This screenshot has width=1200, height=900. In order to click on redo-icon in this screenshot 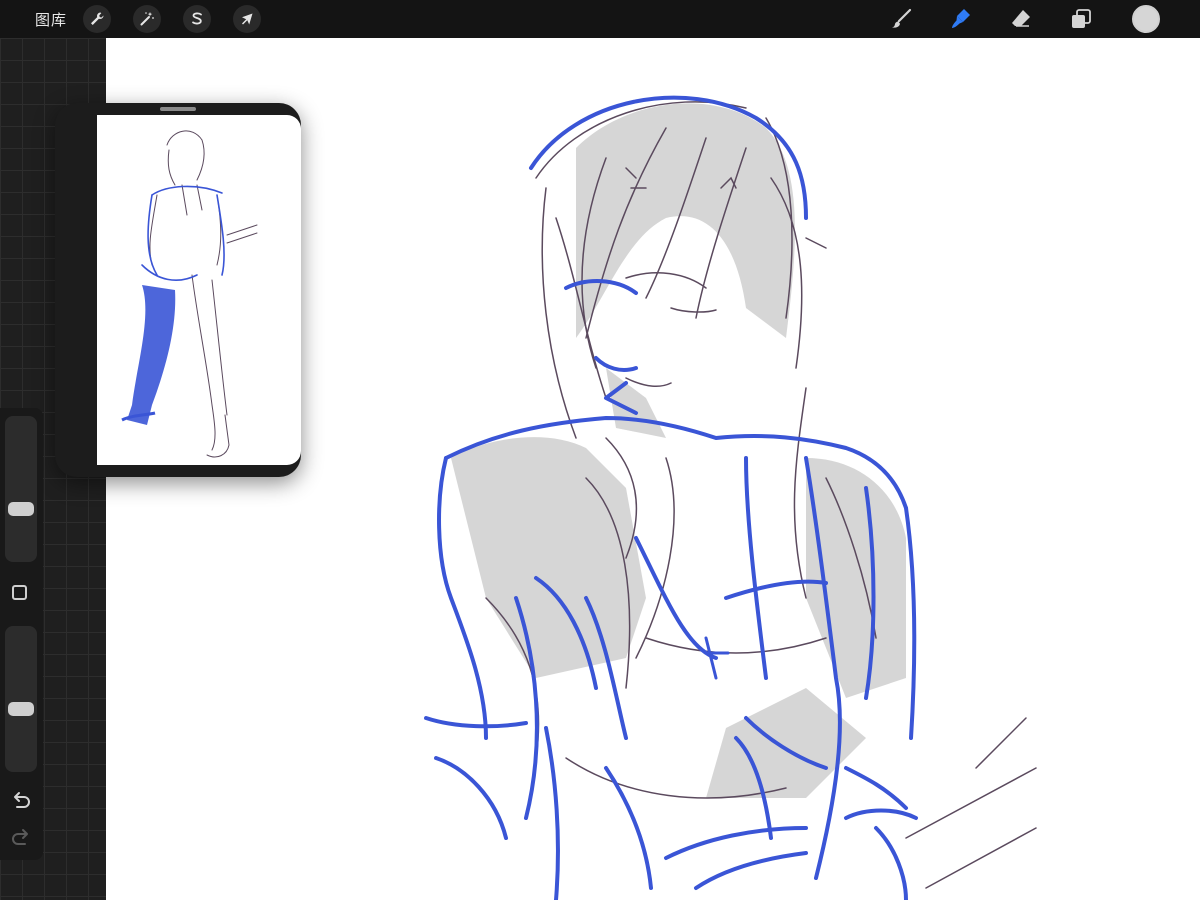, I will do `click(21, 839)`.